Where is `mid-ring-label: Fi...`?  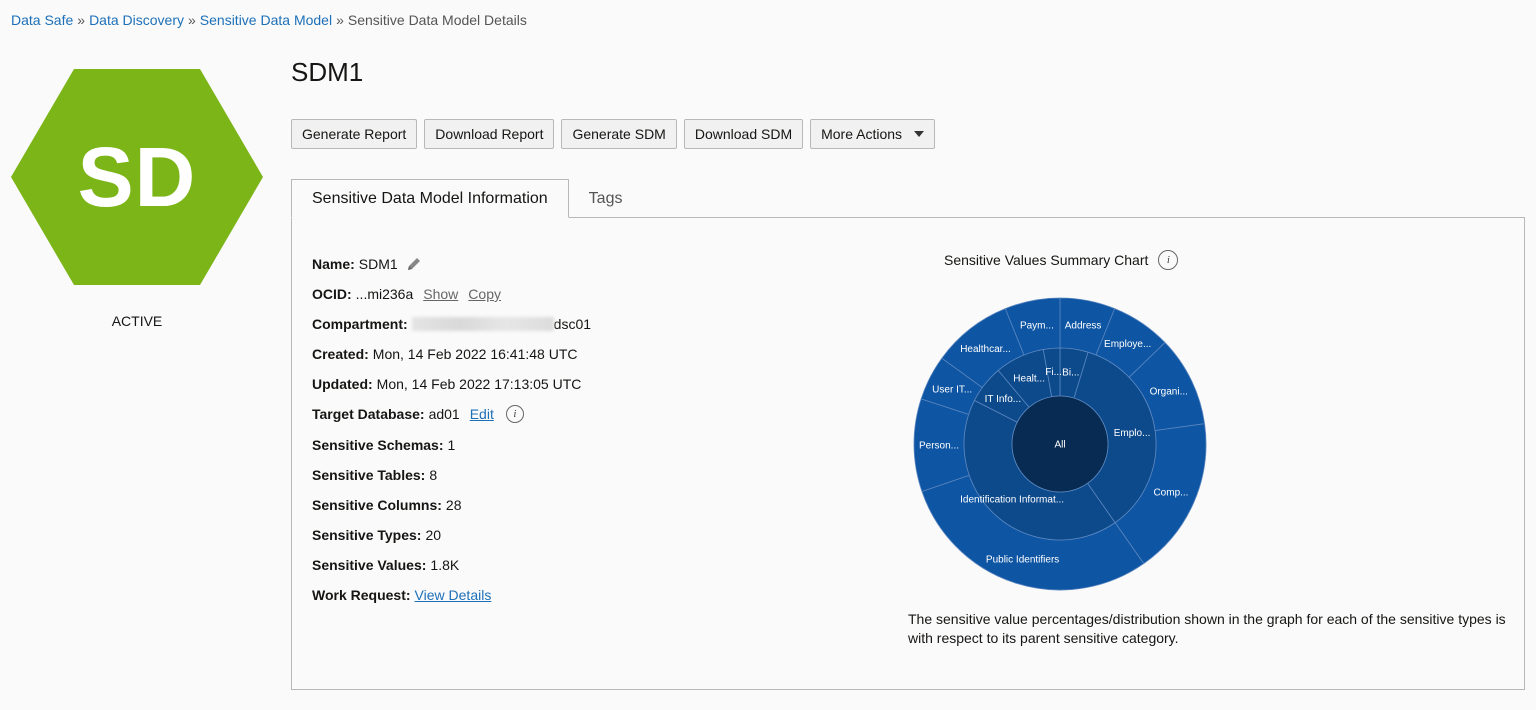 mid-ring-label: Fi... is located at coordinates (1053, 372).